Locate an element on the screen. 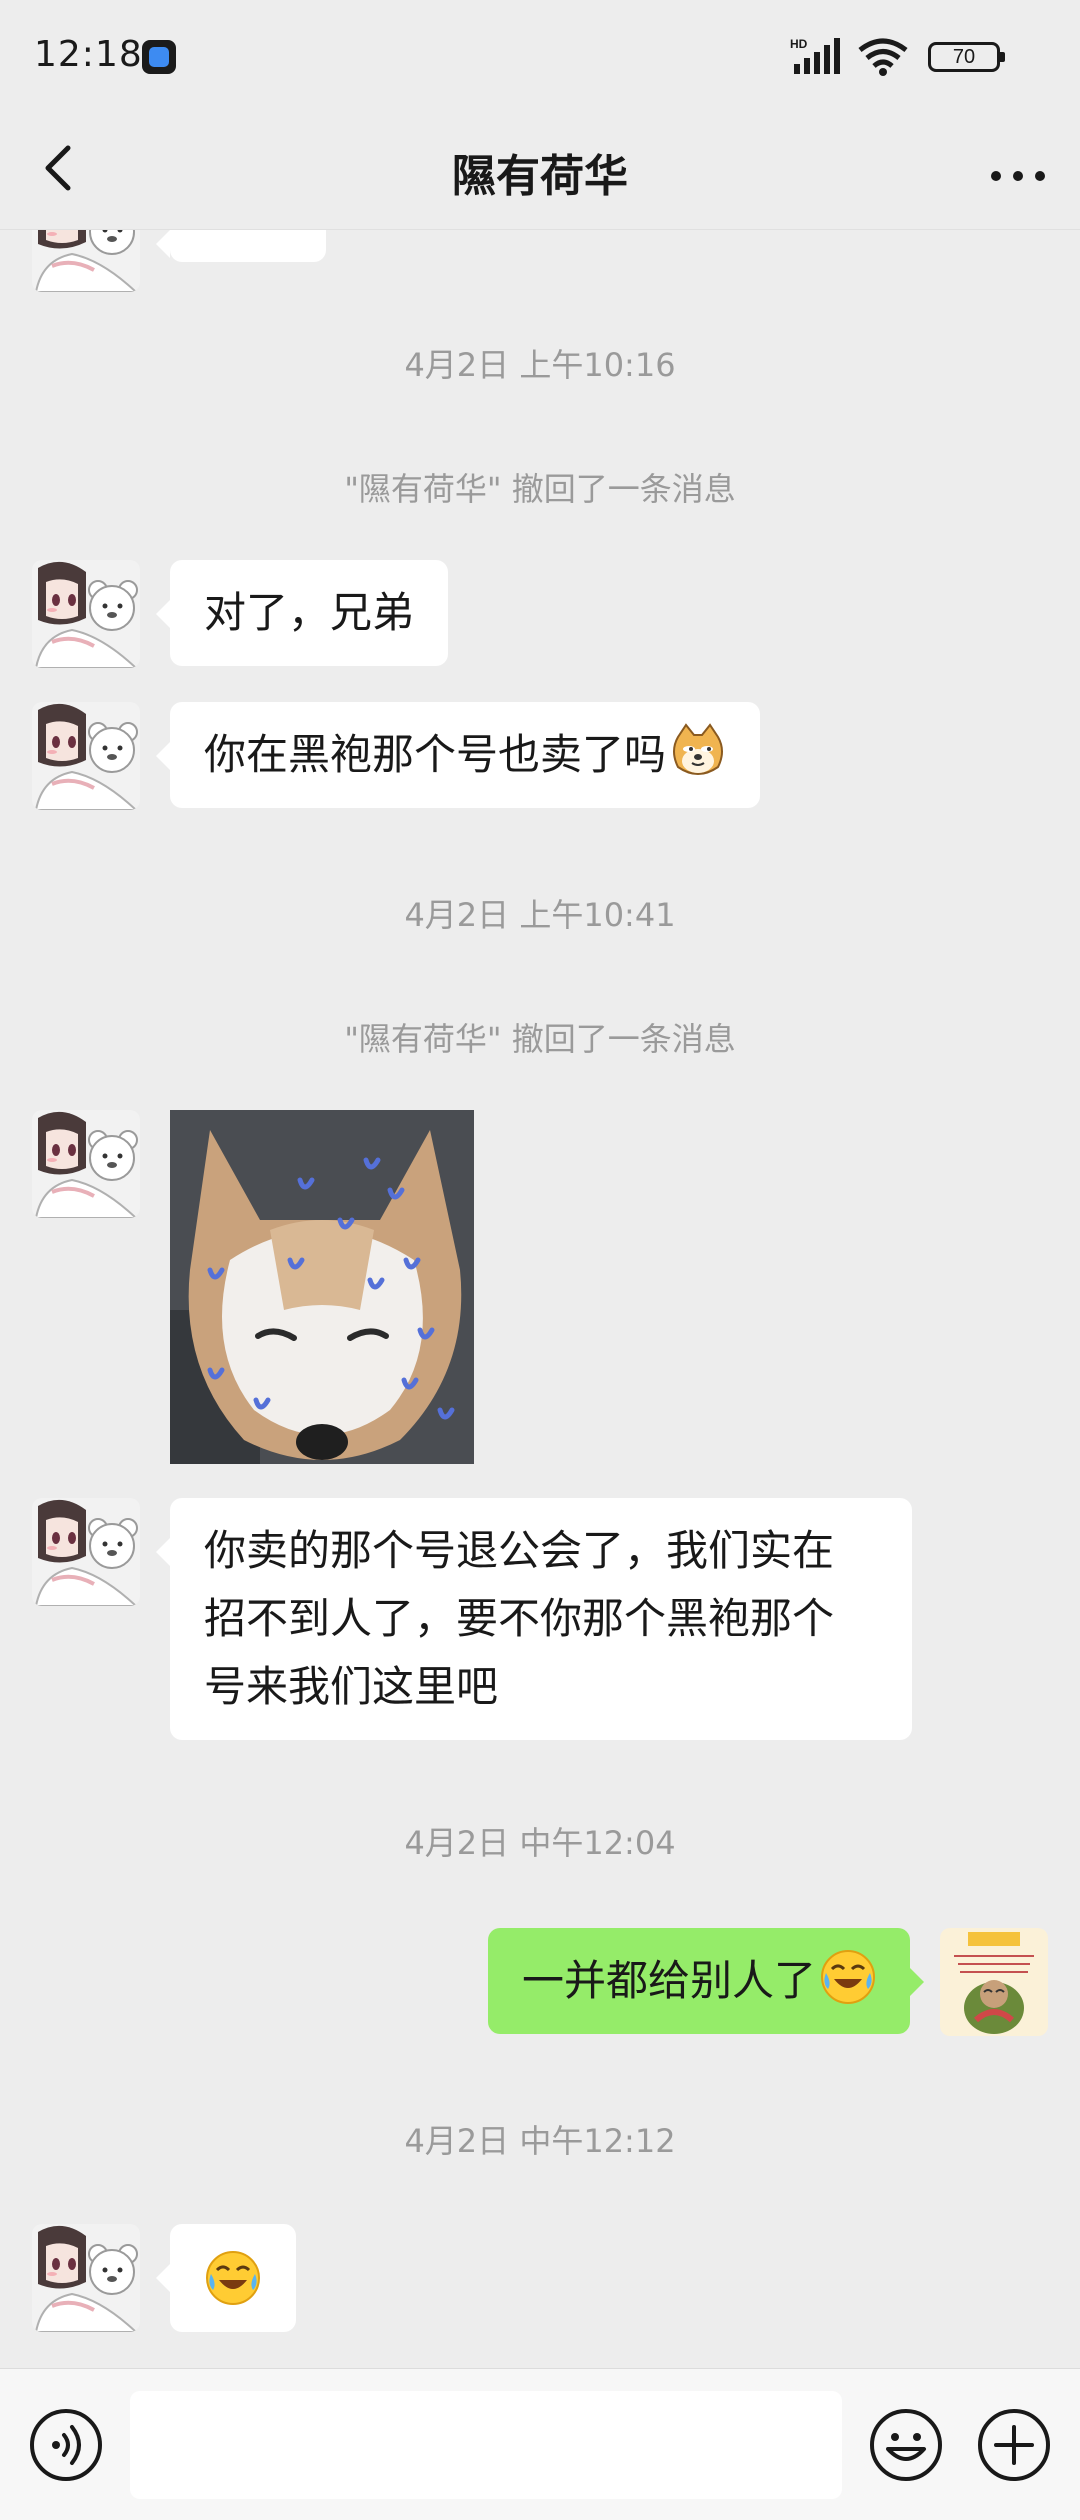 This screenshot has height=2520, width=1080. plus-icon is located at coordinates (1014, 2445).